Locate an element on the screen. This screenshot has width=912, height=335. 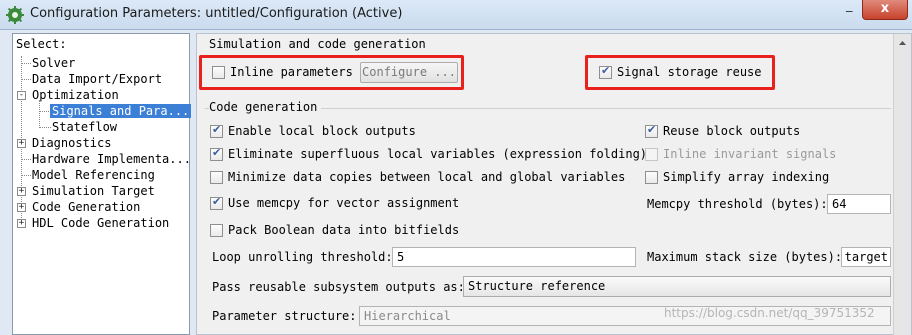
use-memcpy-label: Use memcpy for vector assignment is located at coordinates (344, 203).